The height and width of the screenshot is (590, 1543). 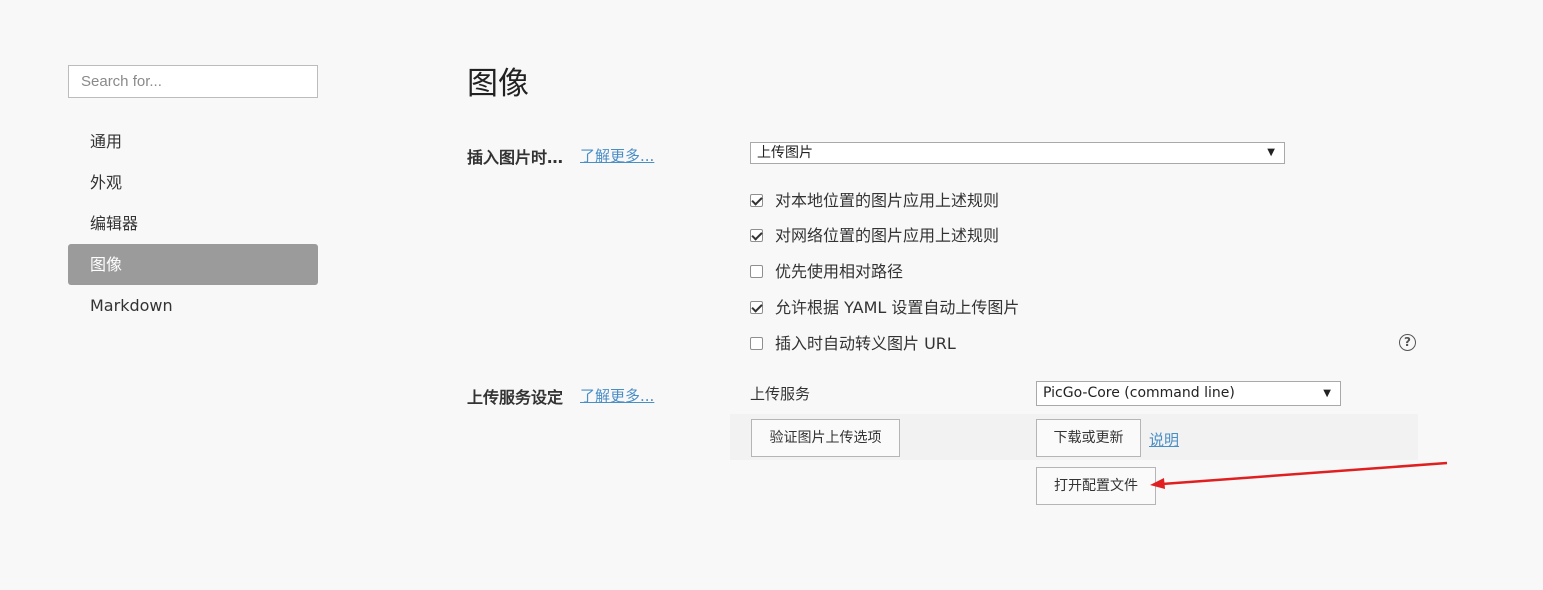 I want to click on verify-upload-button: 验证图片上传选项, so click(x=825, y=438).